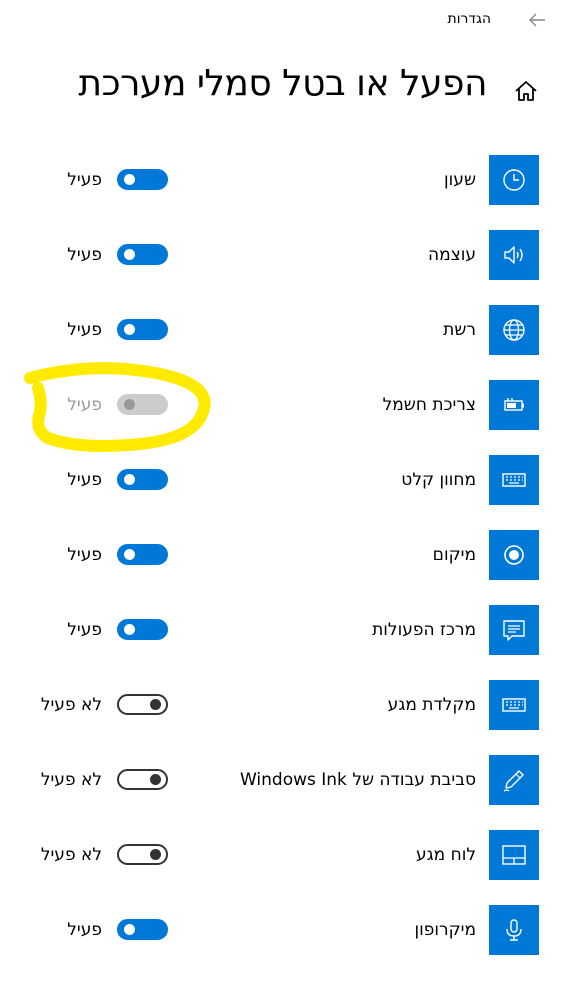  I want to click on input-indicator-tile, so click(514, 480).